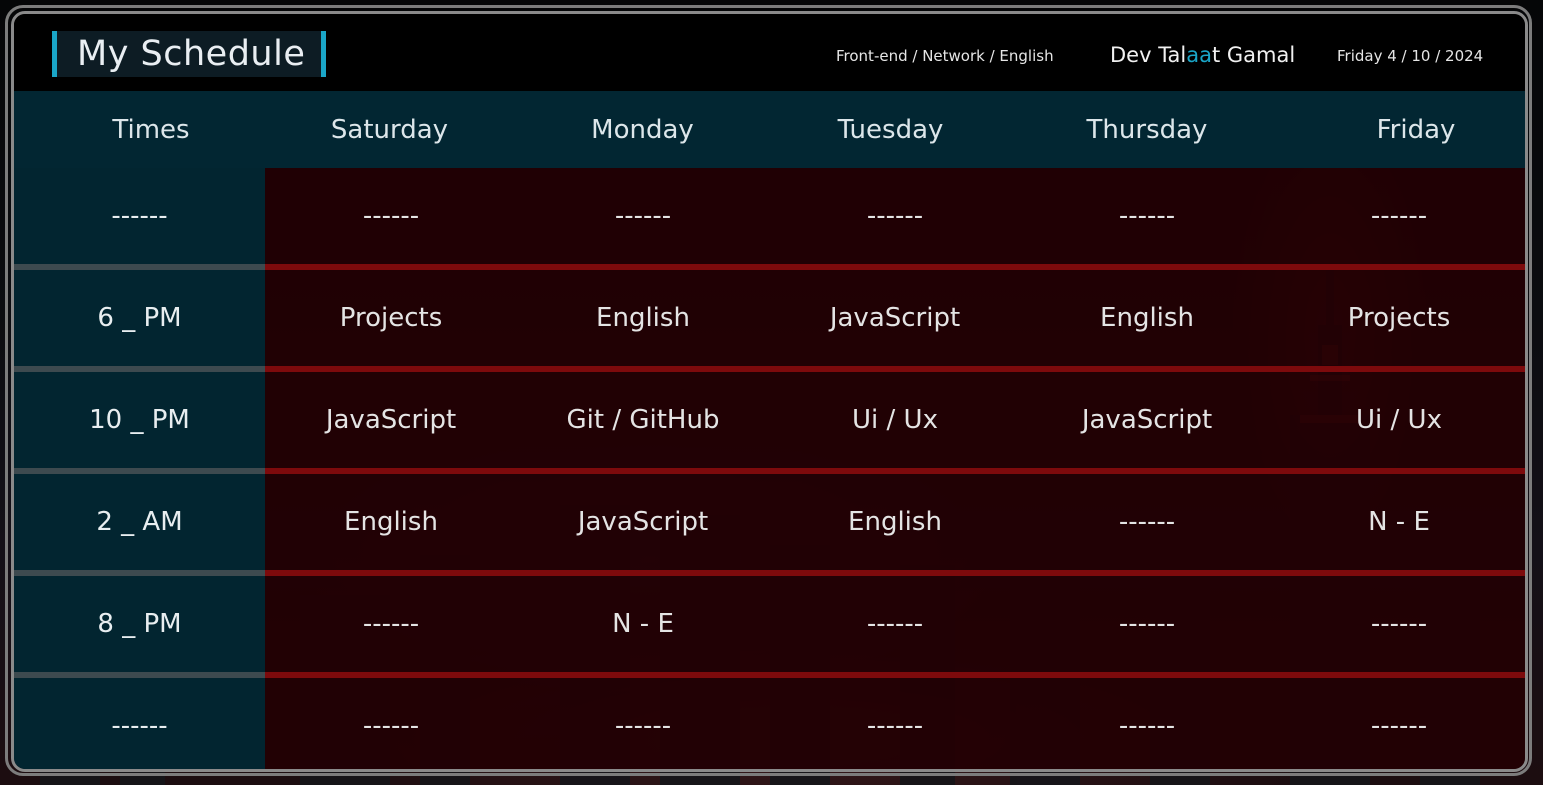  What do you see at coordinates (191, 54) in the screenshot?
I see `page-title: My Schedule` at bounding box center [191, 54].